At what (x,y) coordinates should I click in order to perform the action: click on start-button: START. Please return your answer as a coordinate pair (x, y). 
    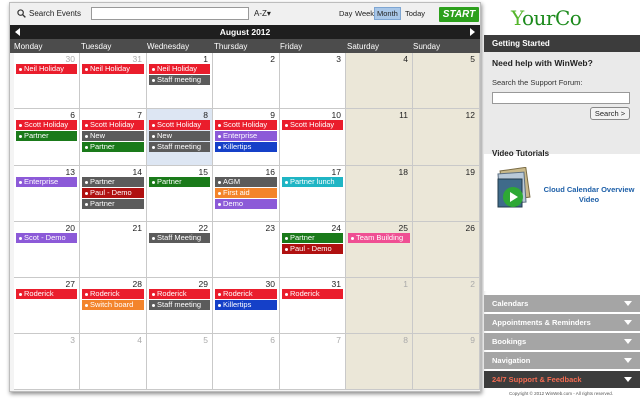
    Looking at the image, I should click on (459, 14).